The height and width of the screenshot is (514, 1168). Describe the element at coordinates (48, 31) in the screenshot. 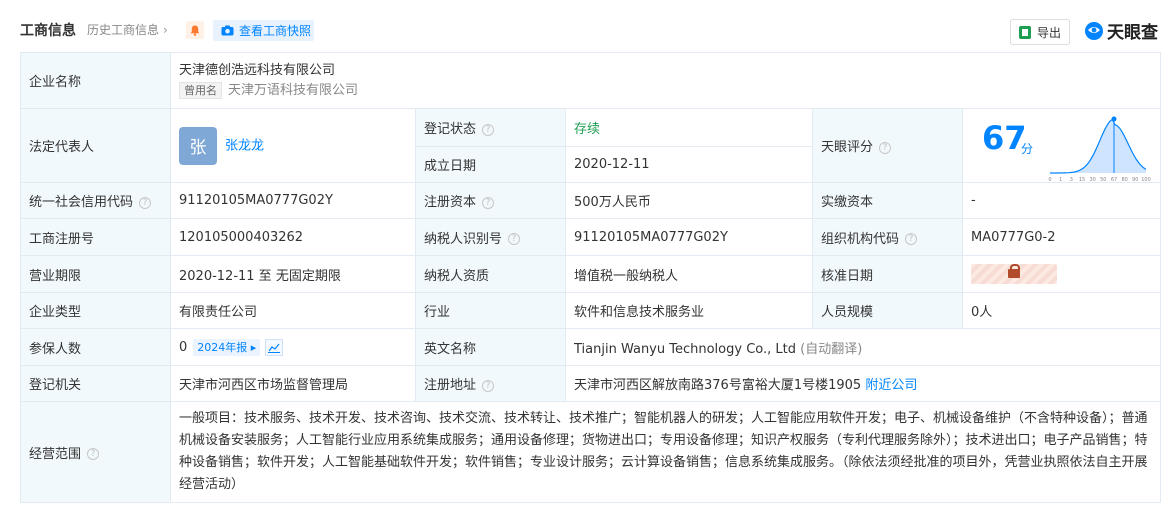

I see `section-title: 工商信息` at that location.